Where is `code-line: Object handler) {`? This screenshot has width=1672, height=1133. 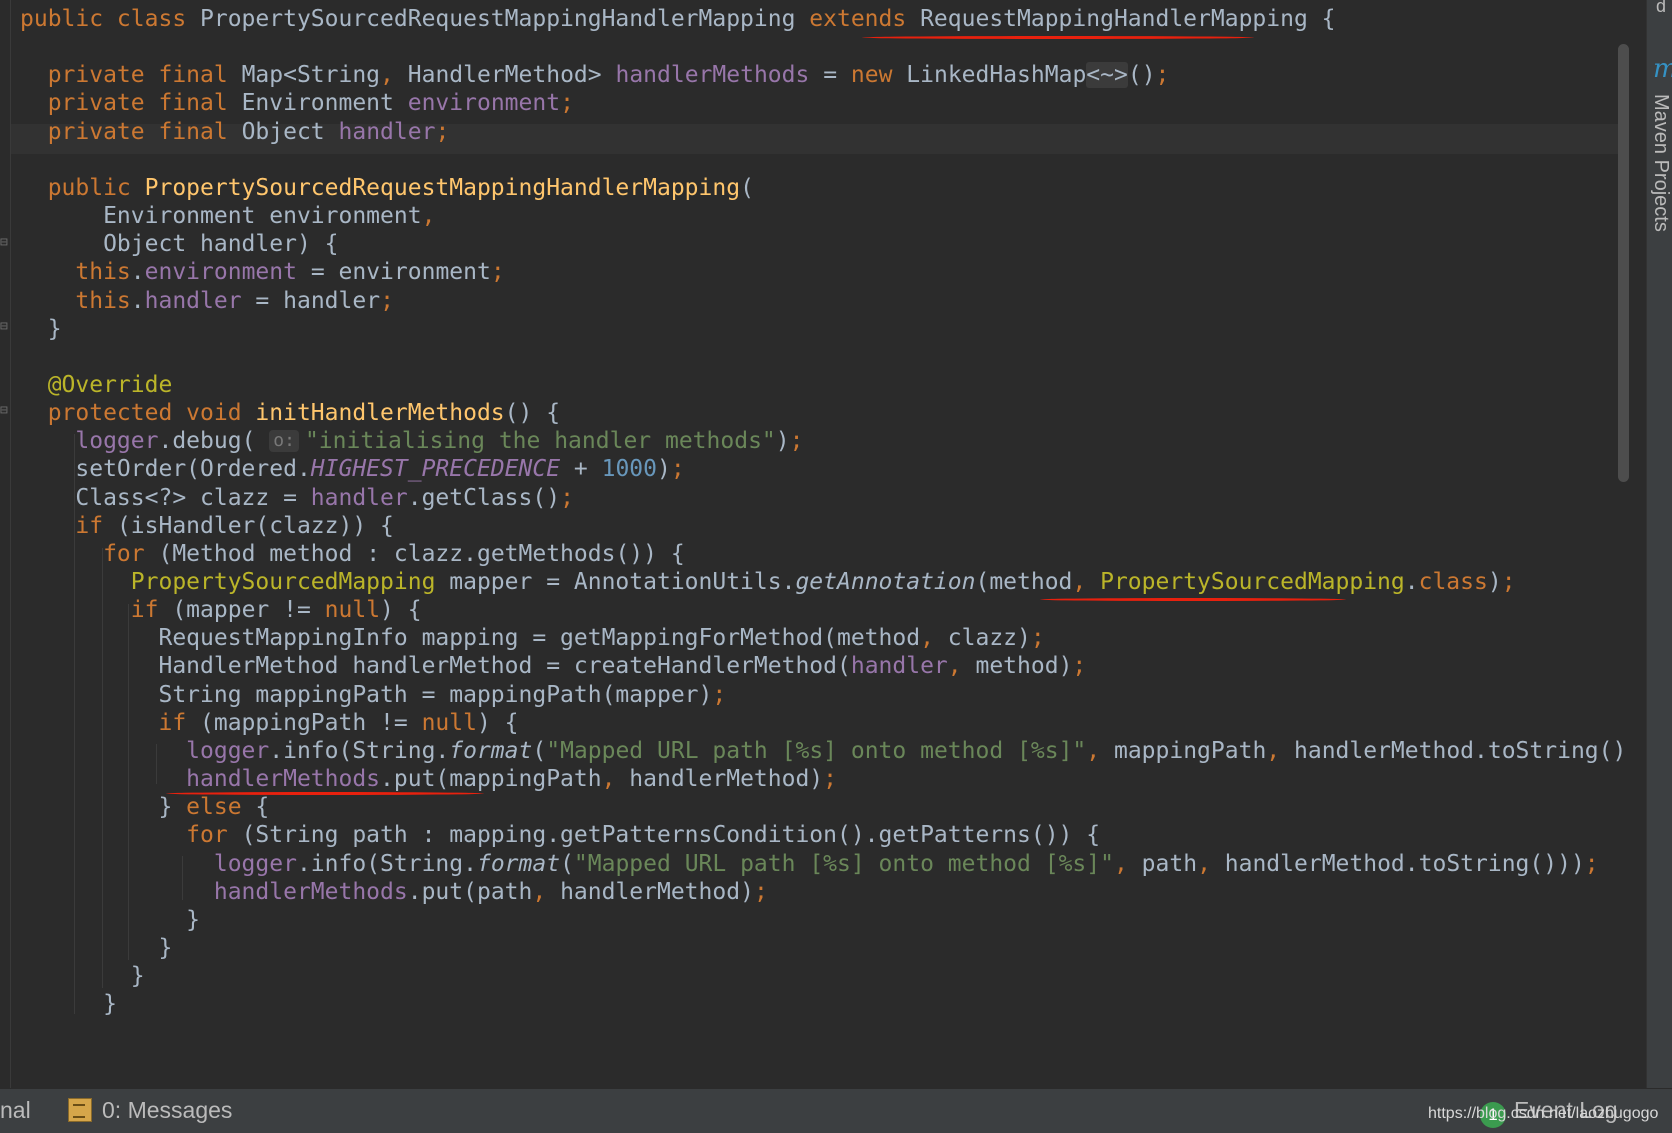
code-line: Object handler) { is located at coordinates (179, 244).